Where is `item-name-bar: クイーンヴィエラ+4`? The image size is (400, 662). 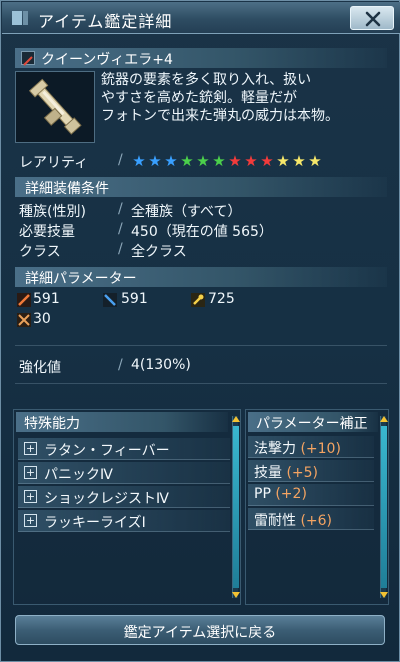
item-name-bar: クイーンヴィエラ+4 is located at coordinates (201, 58).